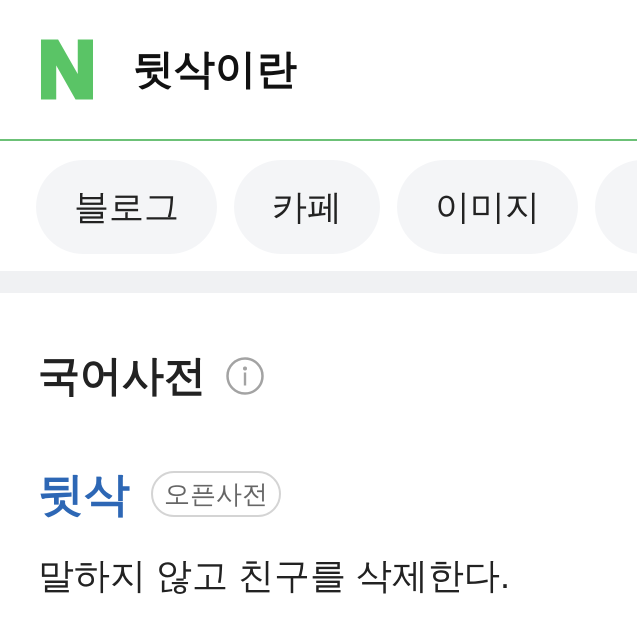 The height and width of the screenshot is (642, 637). What do you see at coordinates (307, 207) in the screenshot?
I see `tab-chip: 카페` at bounding box center [307, 207].